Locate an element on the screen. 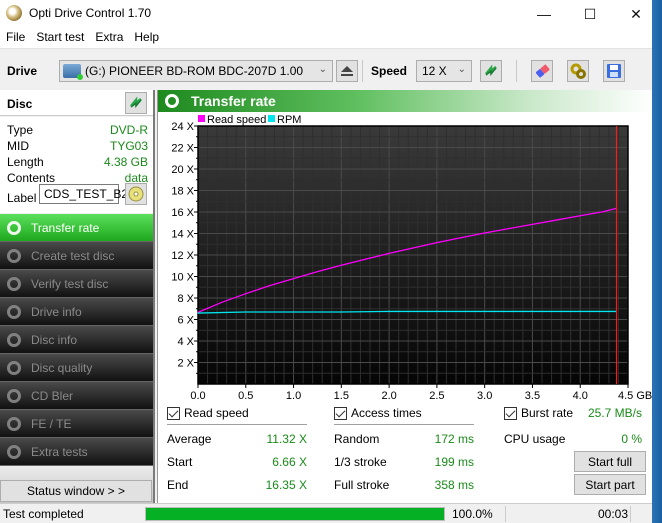 Image resolution: width=662 pixels, height=523 pixels. menu-help: Help is located at coordinates (146, 38).